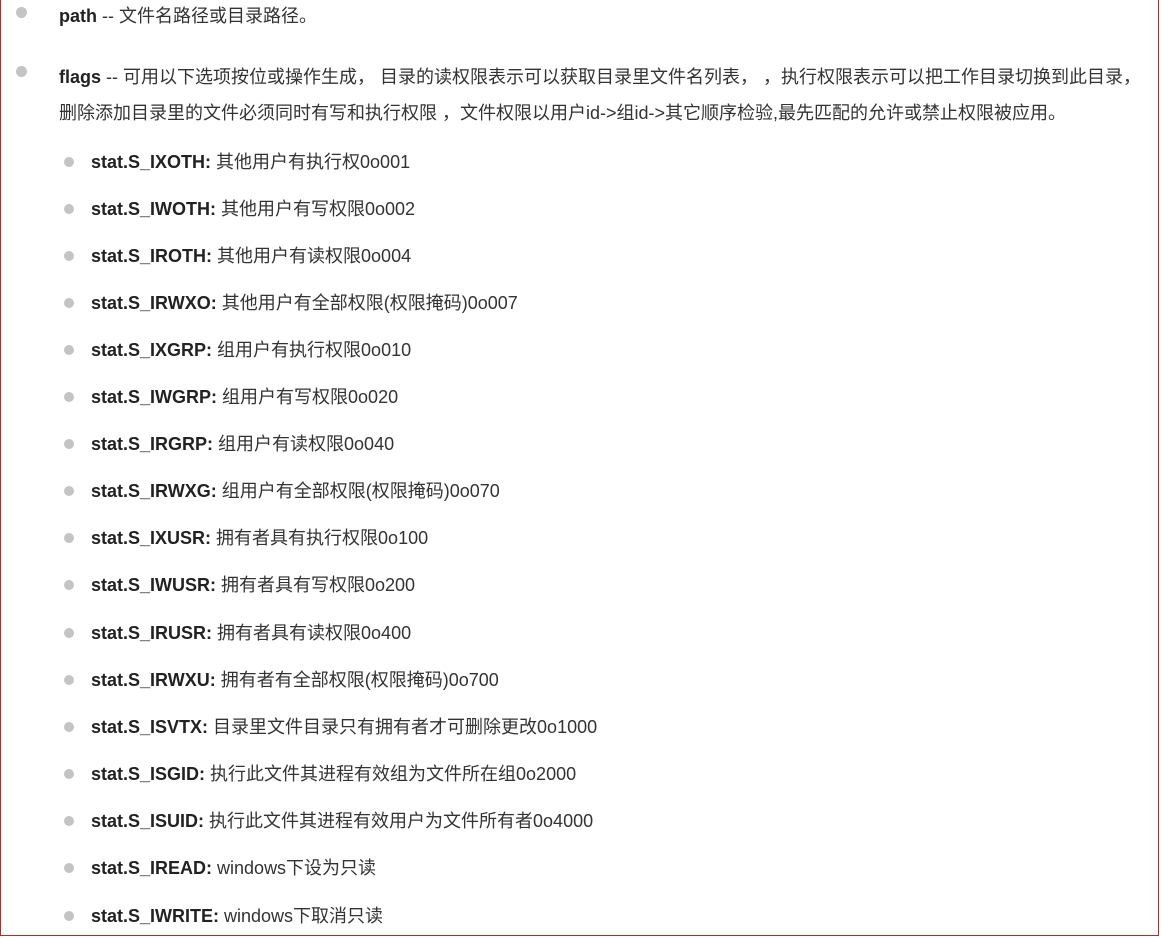  What do you see at coordinates (152, 256) in the screenshot?
I see `flag-name: stat.S_IROTH:` at bounding box center [152, 256].